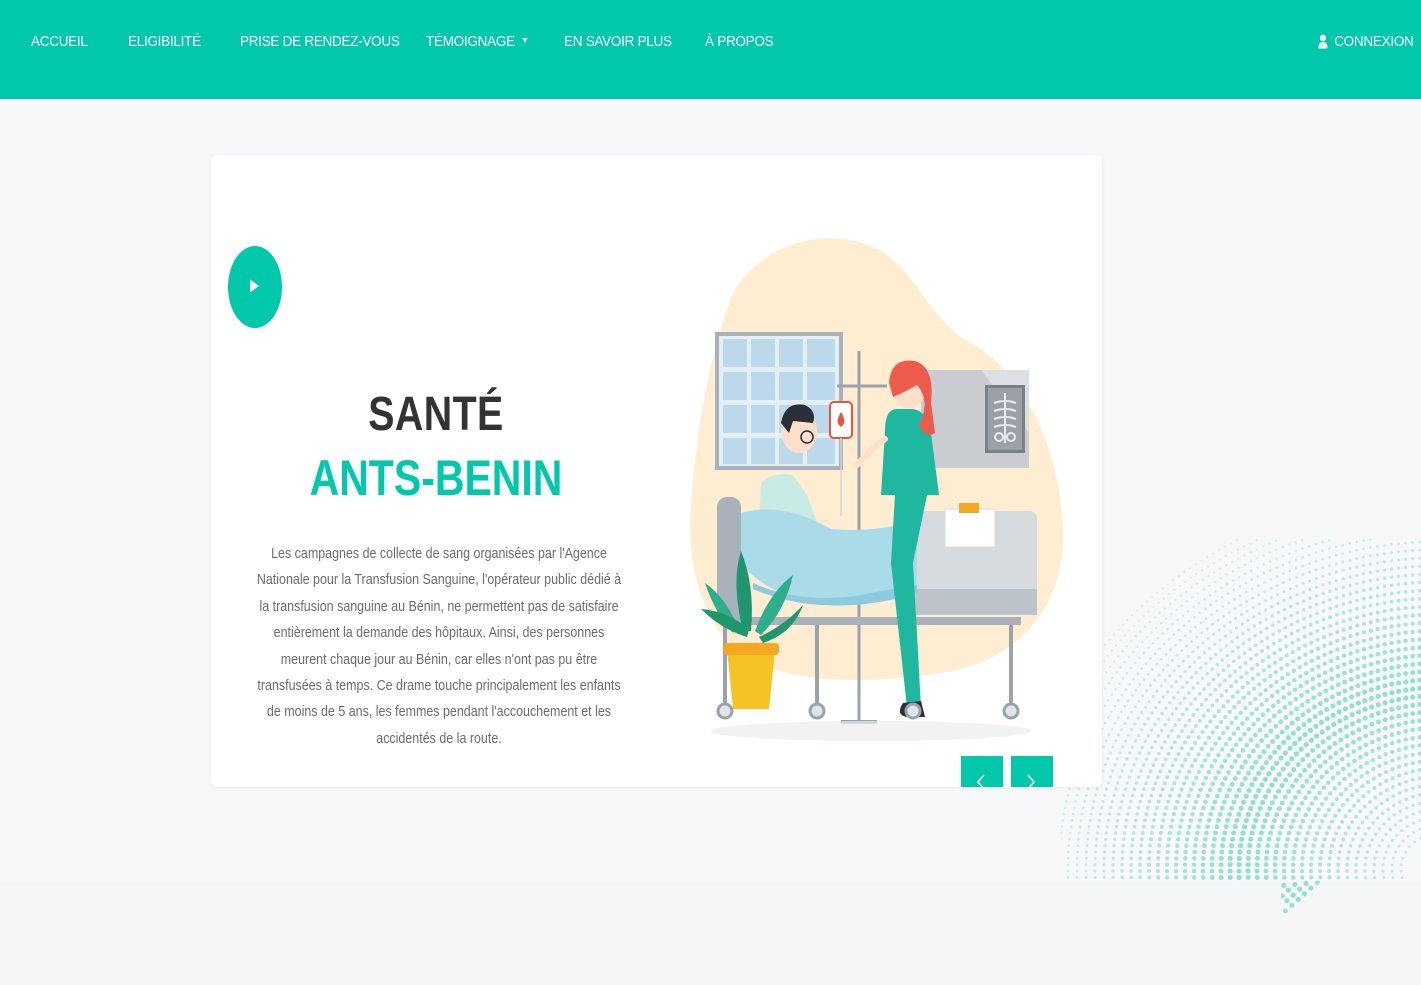 Image resolution: width=1421 pixels, height=985 pixels. I want to click on nav-item-accueil: ACCUEIL, so click(59, 41).